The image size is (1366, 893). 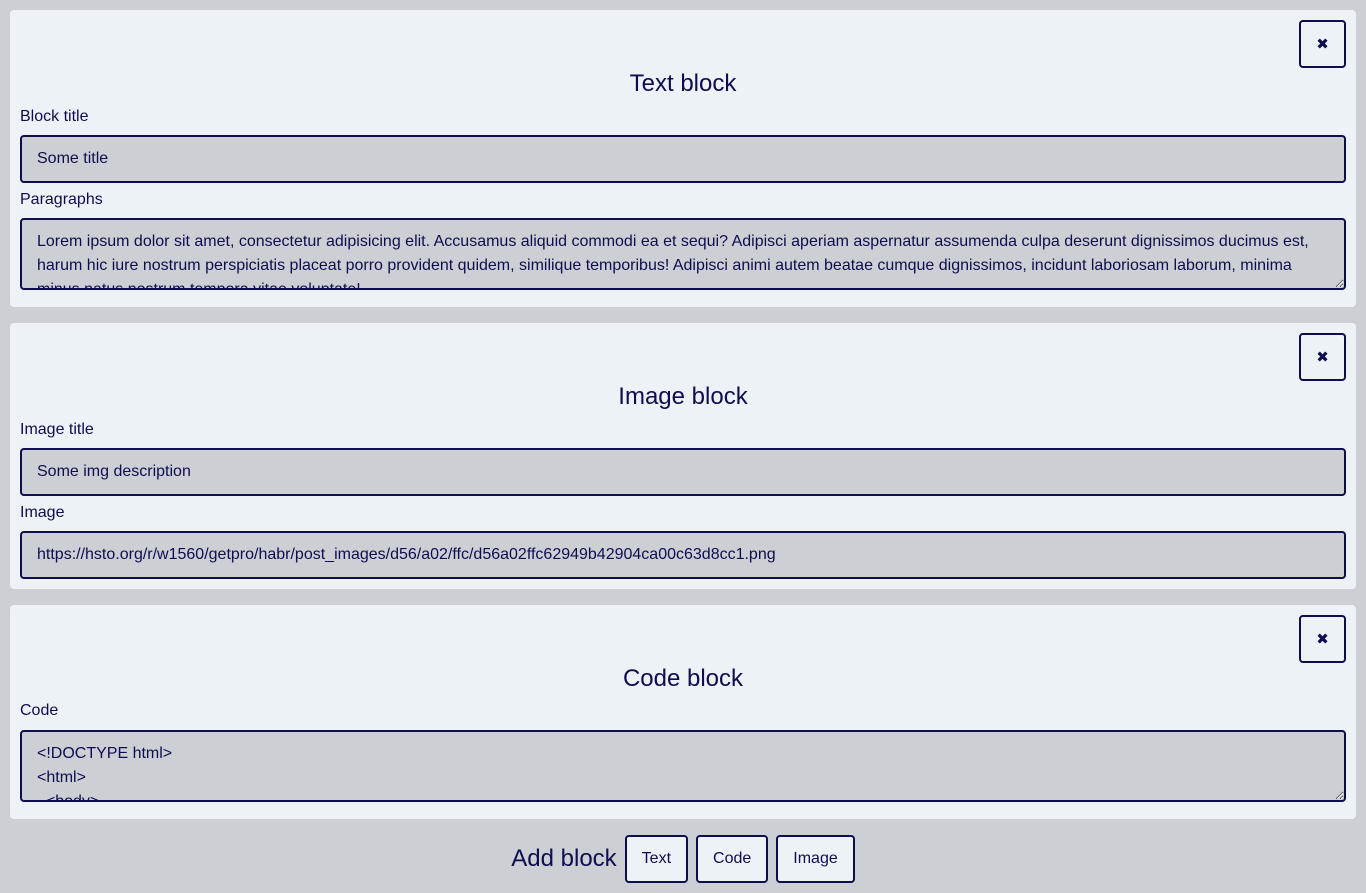 What do you see at coordinates (42, 512) in the screenshot?
I see `image-url-label: Image` at bounding box center [42, 512].